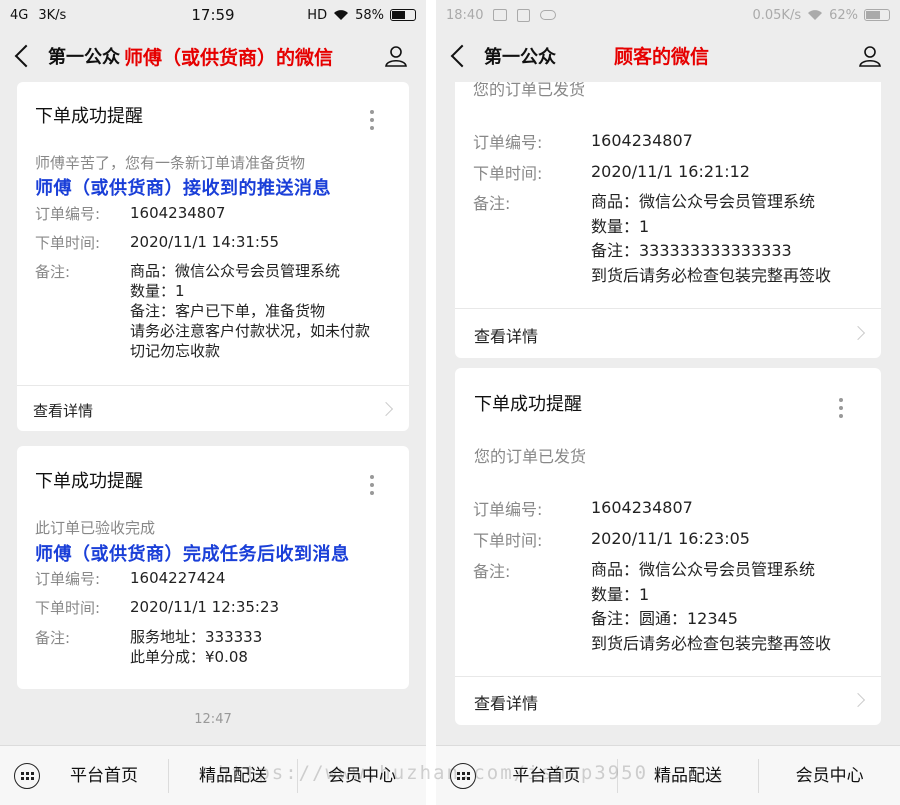 Image resolution: width=900 pixels, height=805 pixels. What do you see at coordinates (205, 242) in the screenshot?
I see `order-time-value: 2020/11/1 14:31:55` at bounding box center [205, 242].